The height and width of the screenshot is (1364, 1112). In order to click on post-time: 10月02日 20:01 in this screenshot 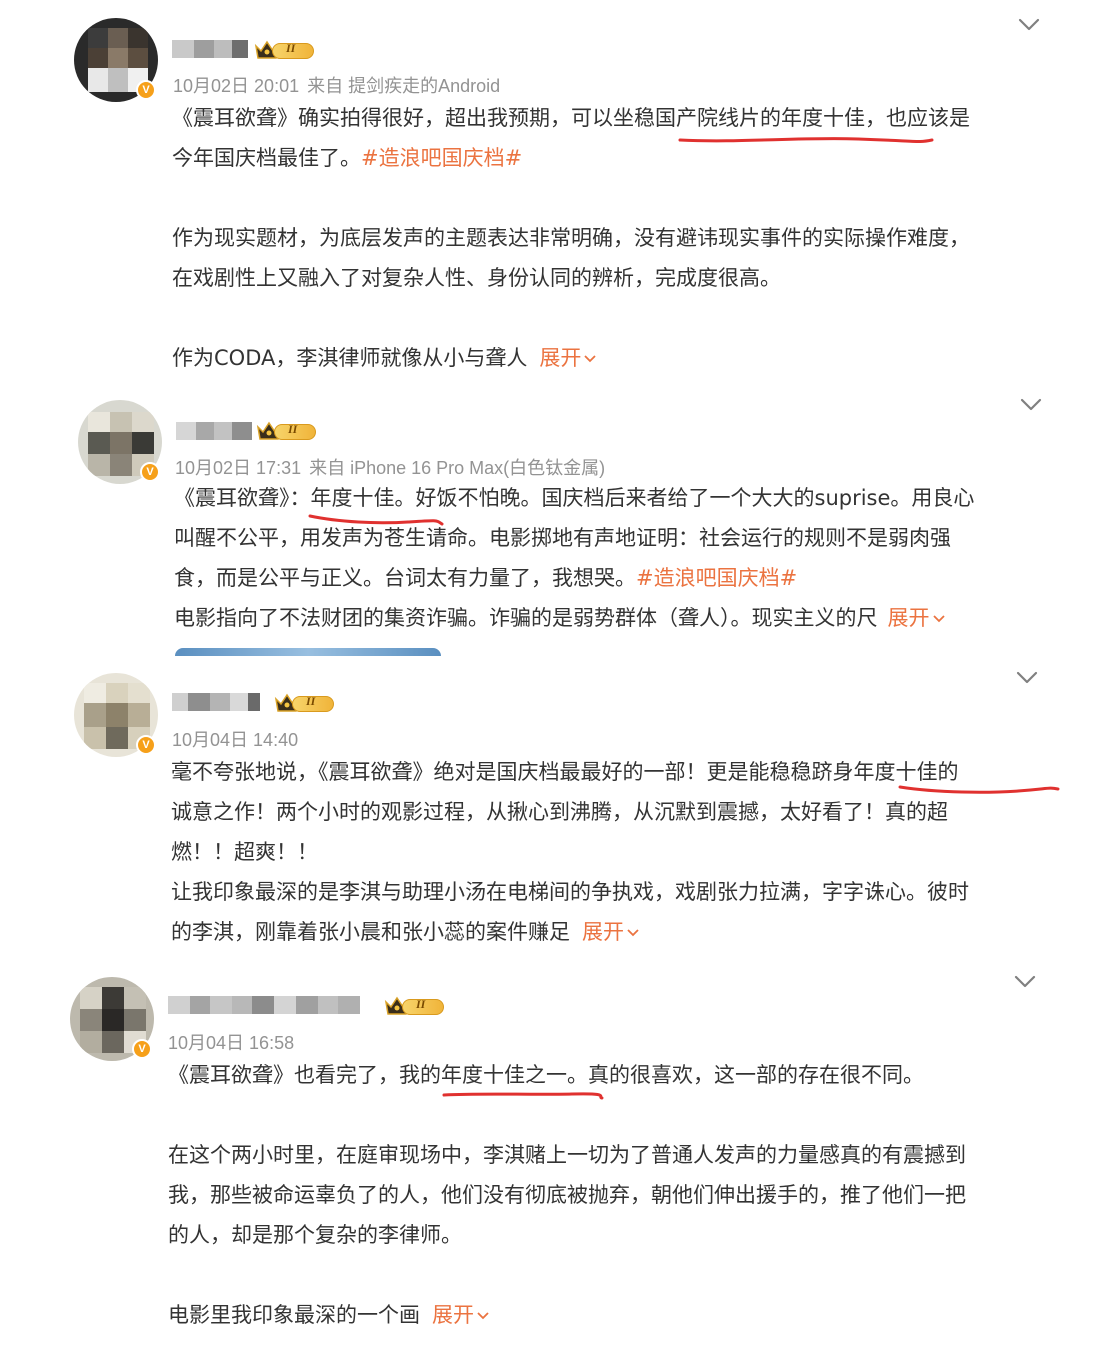, I will do `click(236, 86)`.